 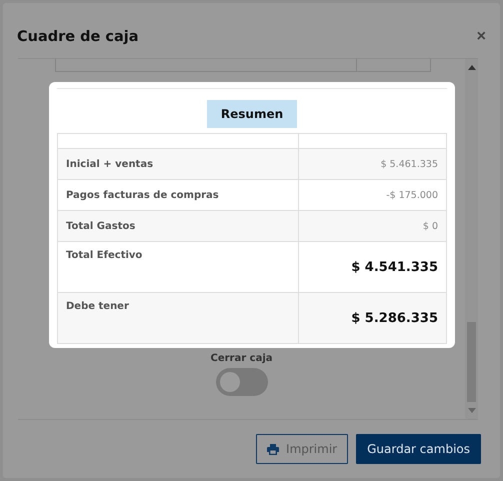 I want to click on table-cell: $ 5.286.335, so click(x=394, y=318).